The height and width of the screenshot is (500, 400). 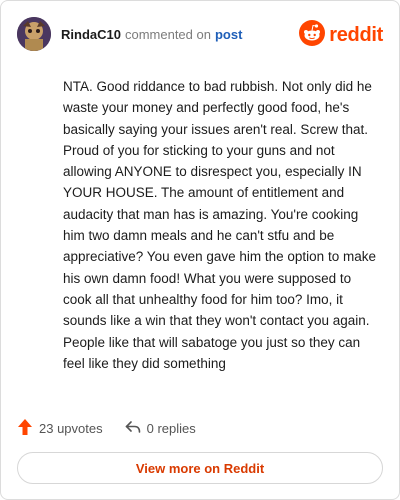 What do you see at coordinates (167, 34) in the screenshot?
I see `action-text: commented on` at bounding box center [167, 34].